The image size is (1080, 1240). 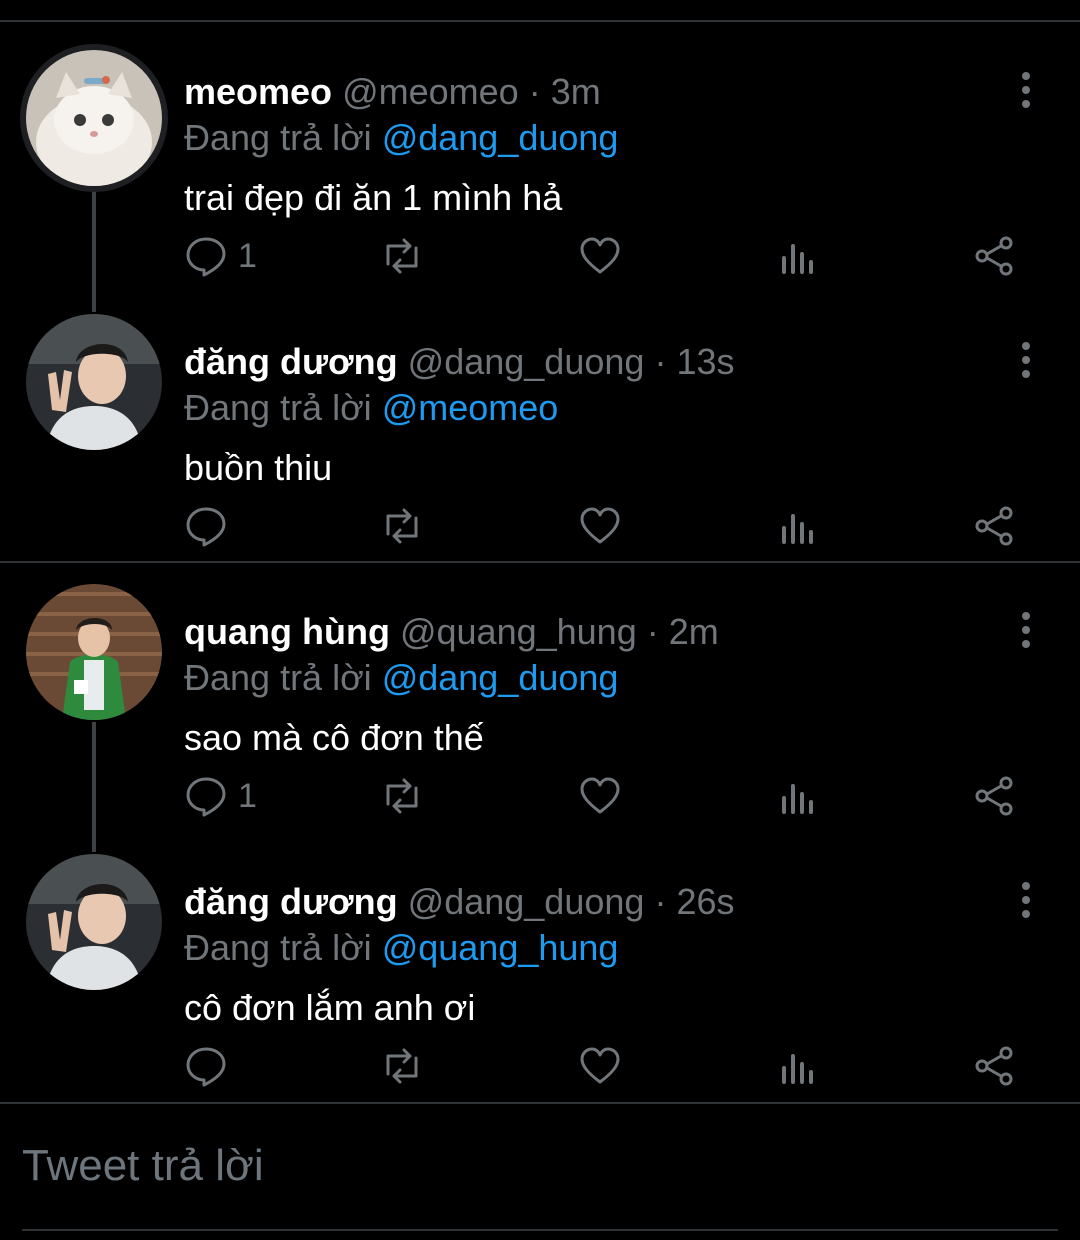 I want to click on reply-composer-input: Tweet trả lời, so click(x=143, y=1166).